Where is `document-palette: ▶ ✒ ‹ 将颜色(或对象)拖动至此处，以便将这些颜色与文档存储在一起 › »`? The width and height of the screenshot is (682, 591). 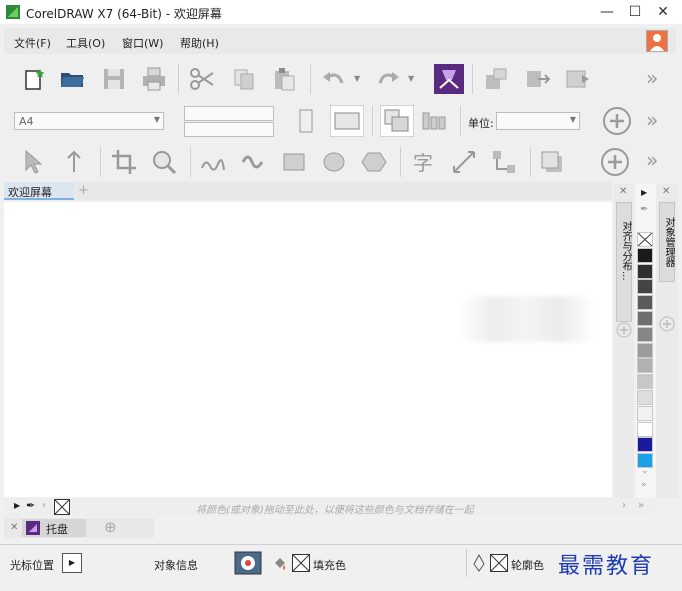
document-palette: ▶ ✒ ‹ 将颜色(或对象)拖动至此处，以便将这些颜色与文档存储在一起 › » is located at coordinates (329, 507).